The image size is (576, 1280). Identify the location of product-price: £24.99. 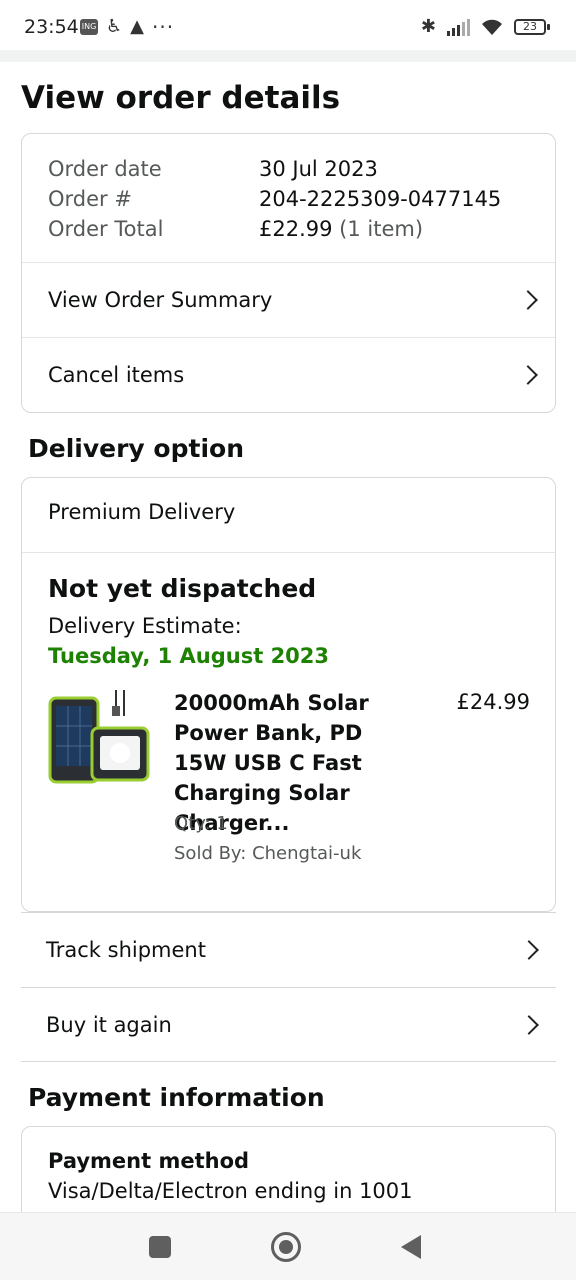
(493, 702).